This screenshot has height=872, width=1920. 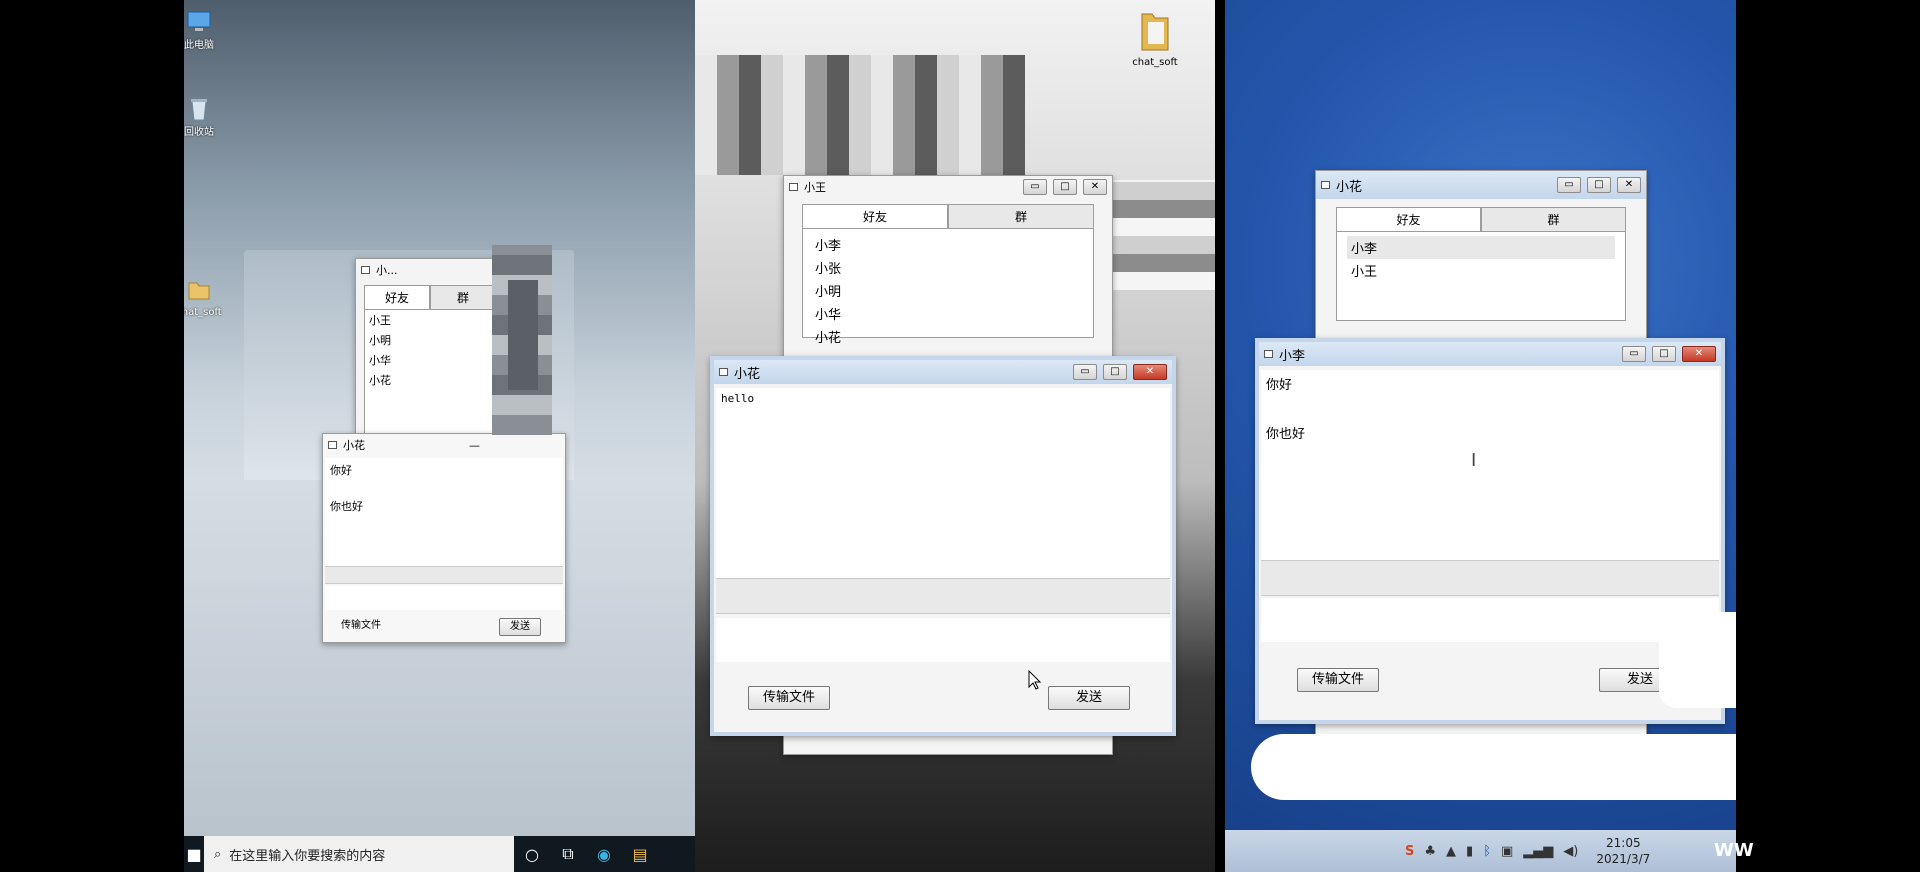 I want to click on volume-icon: ◀), so click(x=1570, y=851).